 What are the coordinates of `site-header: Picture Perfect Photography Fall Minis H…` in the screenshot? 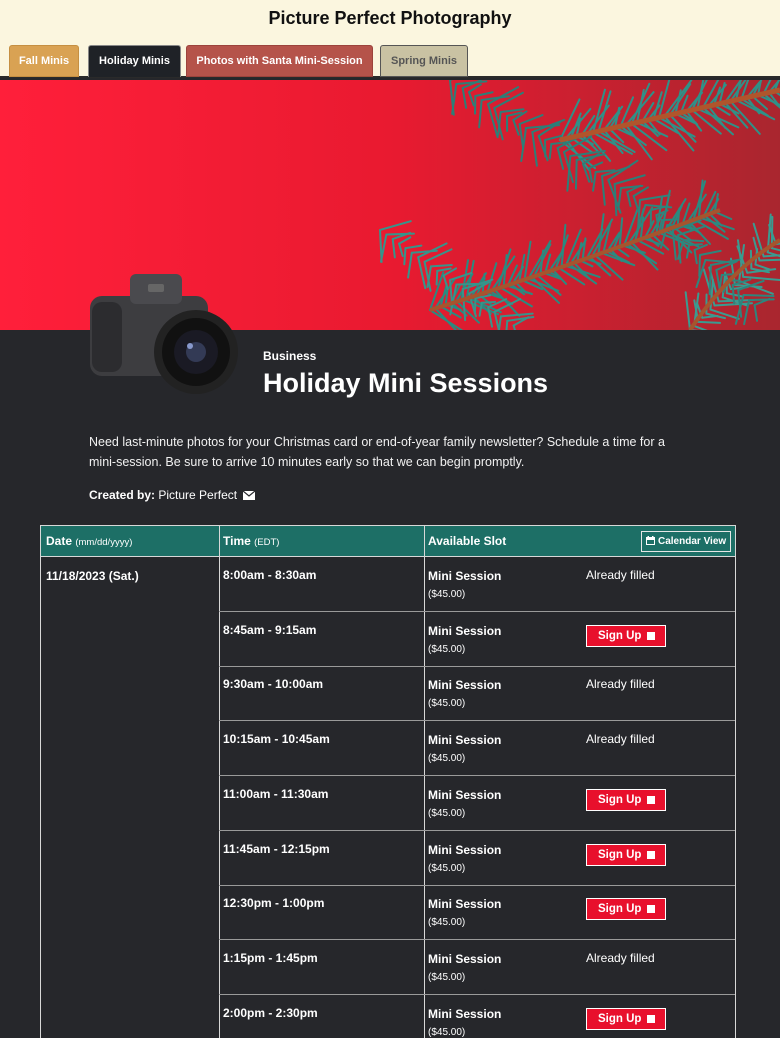 It's located at (390, 39).